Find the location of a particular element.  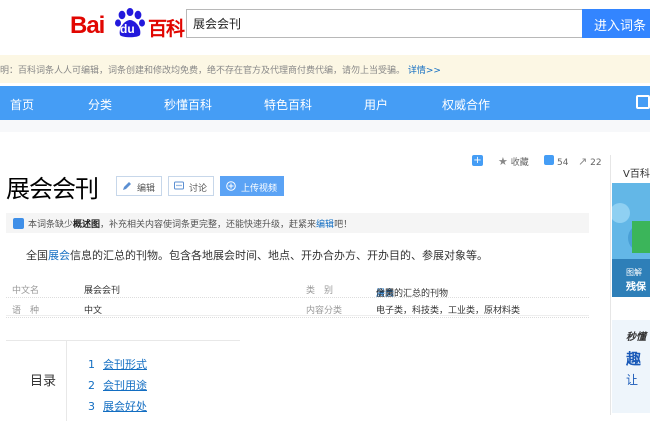

search-input-value: 展会会刊 is located at coordinates (217, 24).